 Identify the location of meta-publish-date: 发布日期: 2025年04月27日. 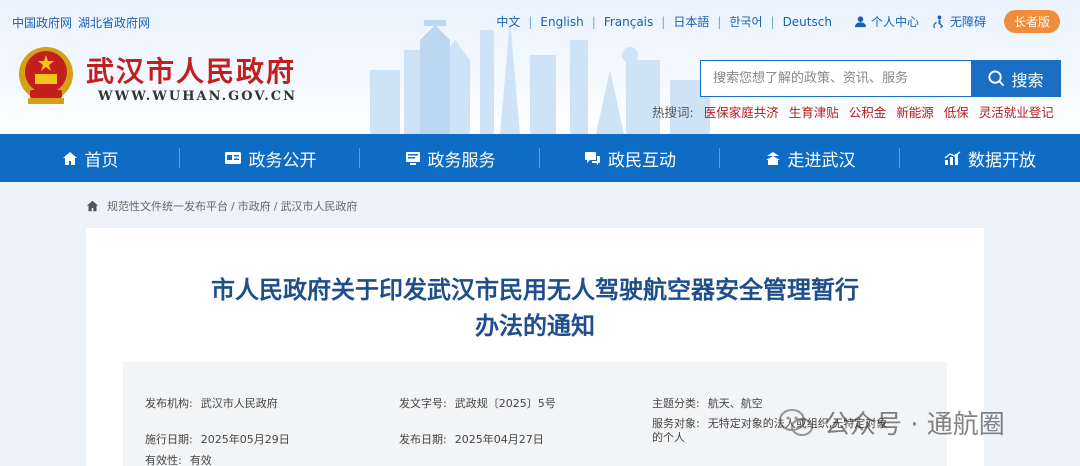
(471, 439).